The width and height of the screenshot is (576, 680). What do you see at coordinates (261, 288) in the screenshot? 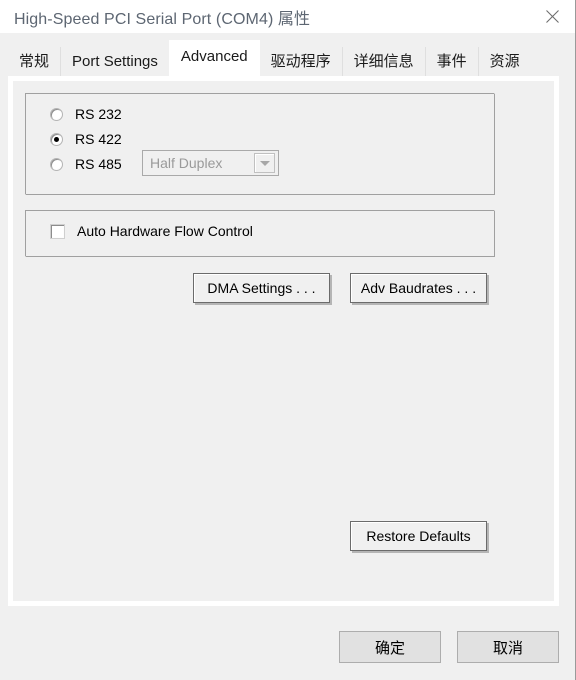
I see `dma-settings-button: DMA Settings . . .` at bounding box center [261, 288].